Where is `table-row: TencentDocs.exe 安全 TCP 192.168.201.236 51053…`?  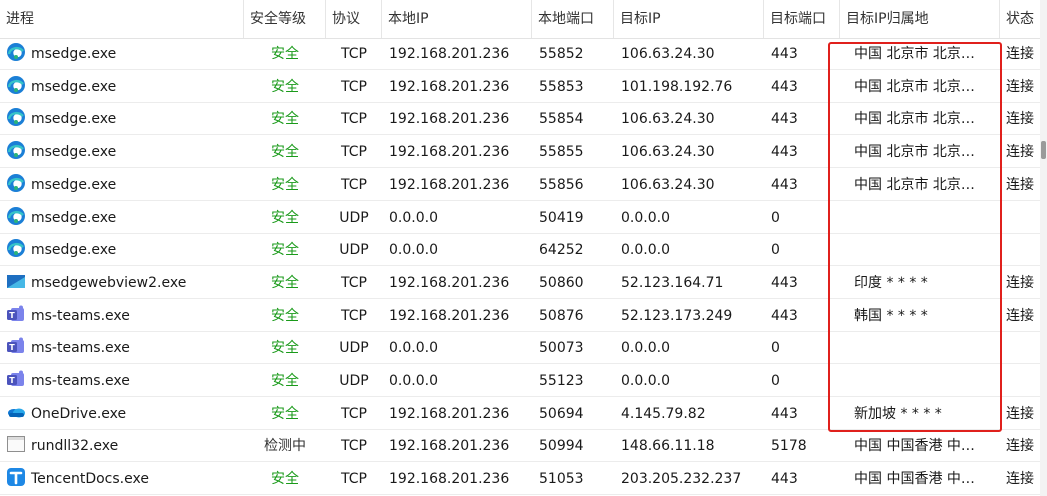 table-row: TencentDocs.exe 安全 TCP 192.168.201.236 51053… is located at coordinates (520, 479).